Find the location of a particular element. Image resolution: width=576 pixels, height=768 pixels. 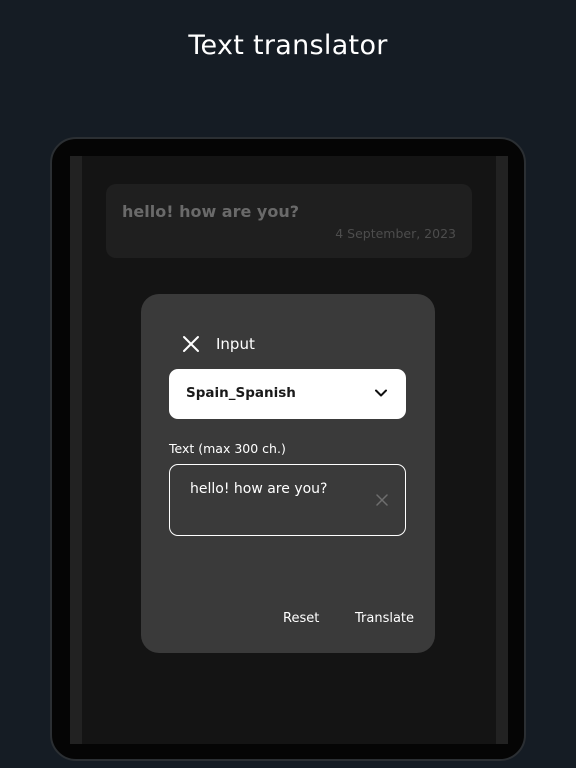

language-select: Spain_Spanish is located at coordinates (287, 394).